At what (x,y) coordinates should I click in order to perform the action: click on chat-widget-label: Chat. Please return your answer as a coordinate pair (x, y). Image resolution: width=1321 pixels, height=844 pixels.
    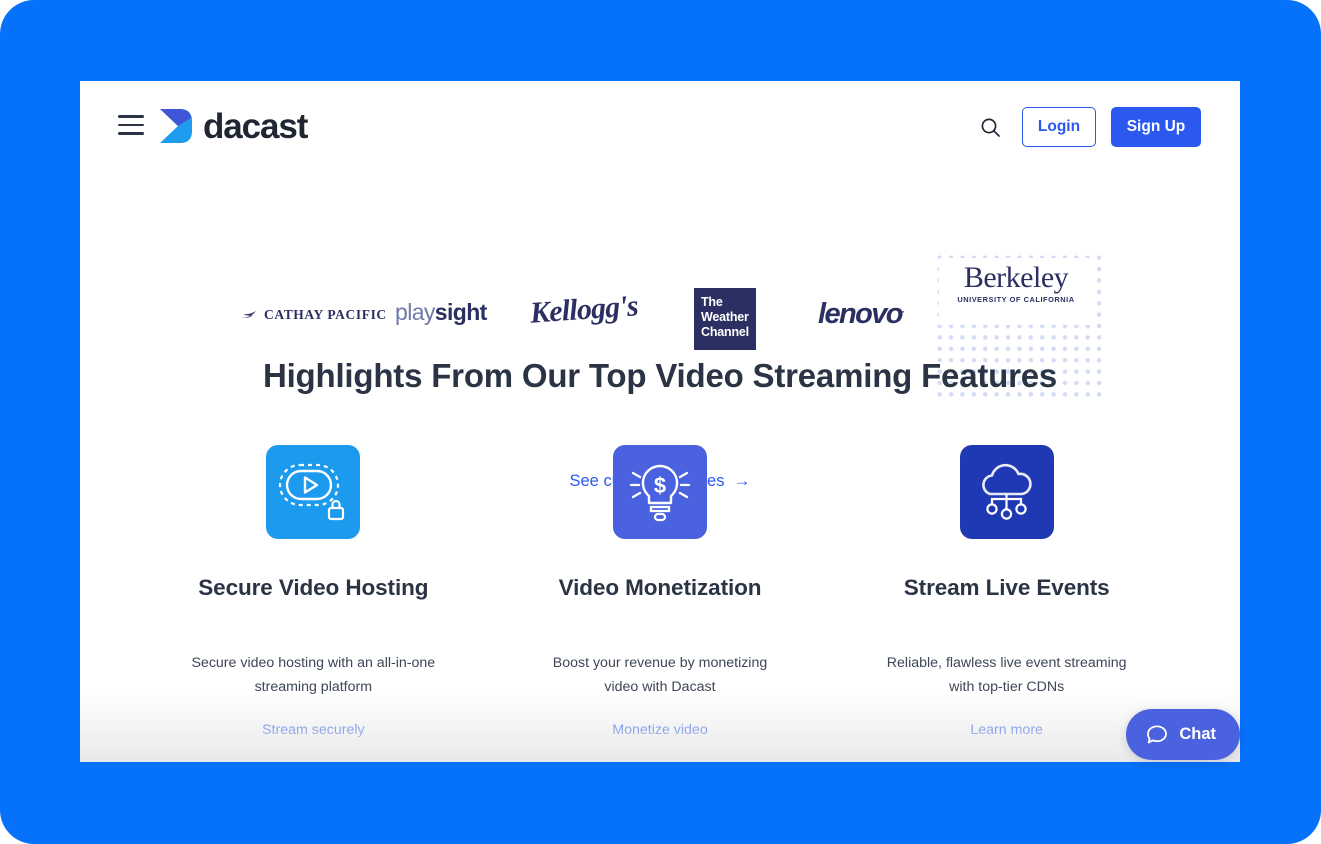
    Looking at the image, I should click on (1197, 734).